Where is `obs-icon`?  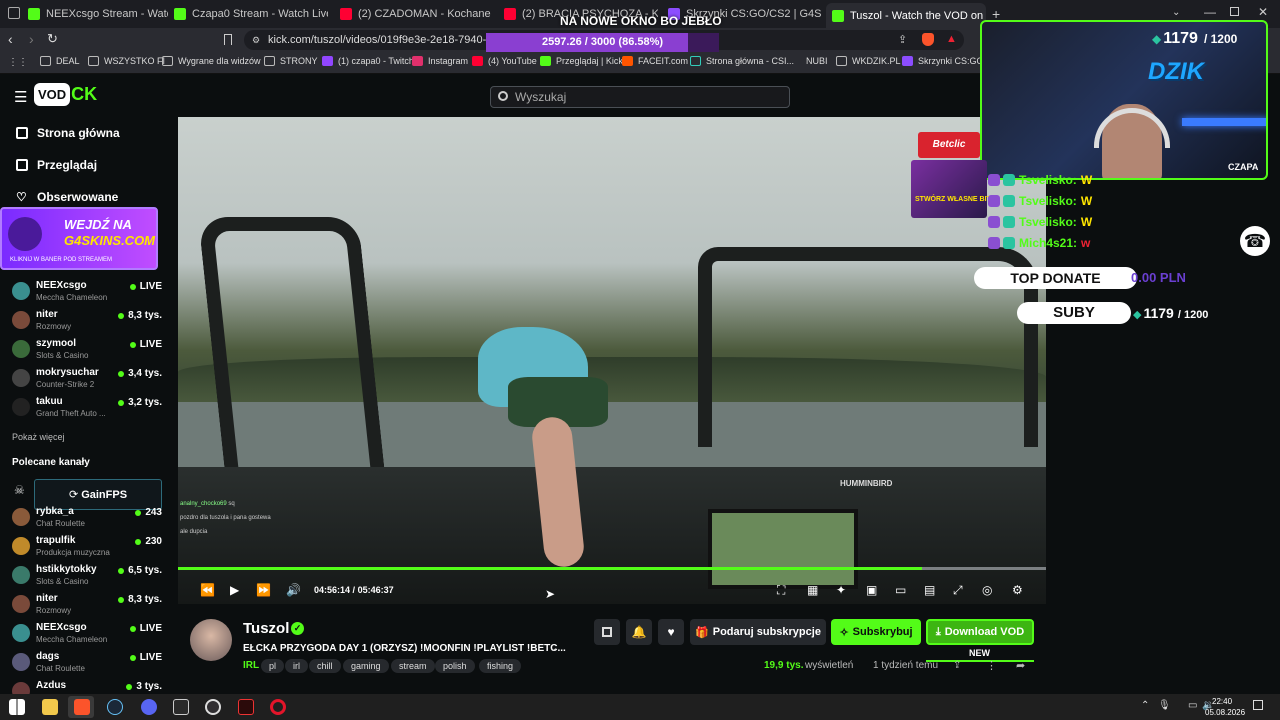
obs-icon is located at coordinates (213, 707).